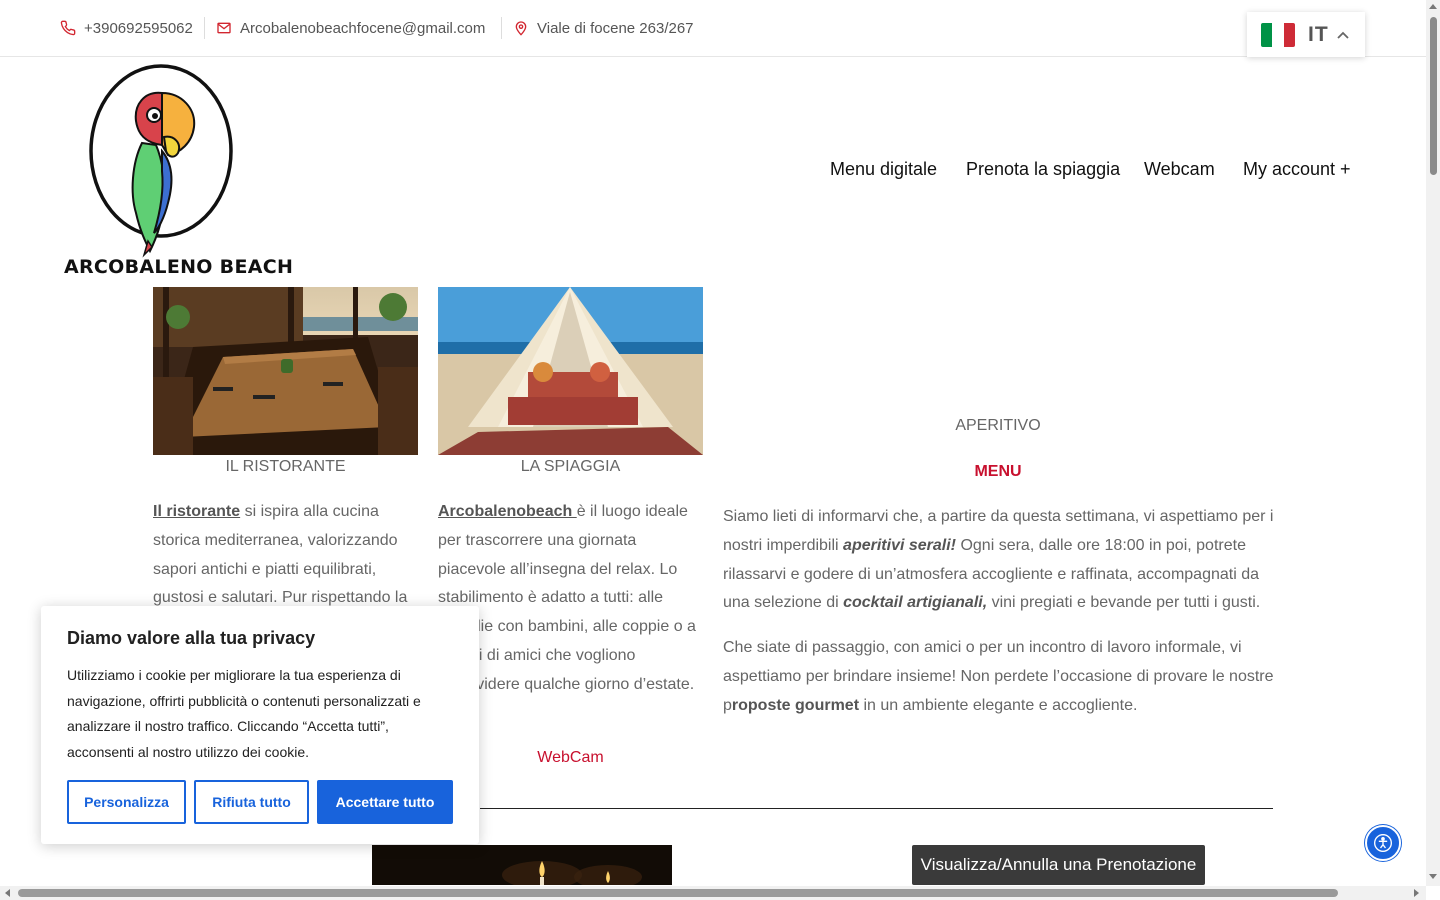  What do you see at coordinates (522, 865) in the screenshot?
I see `candles-image` at bounding box center [522, 865].